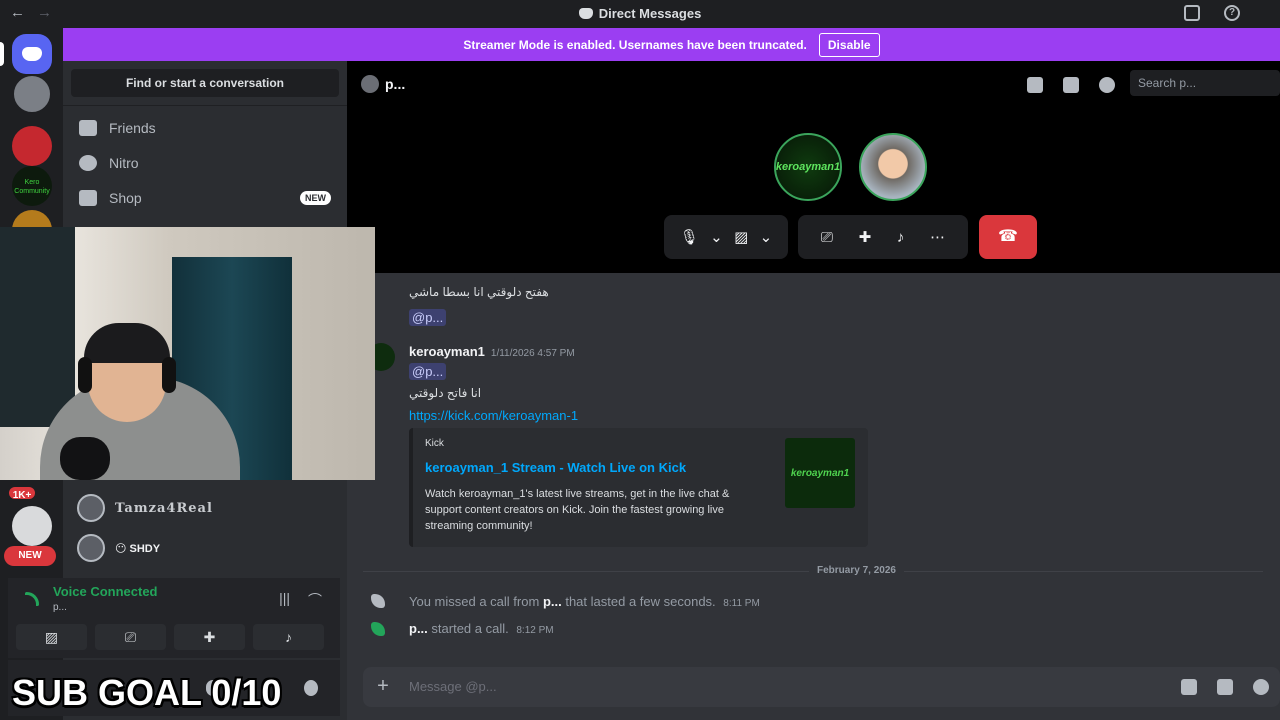  Describe the element at coordinates (205, 83) in the screenshot. I see `find-conversation-button: Find or start a conversation` at that location.